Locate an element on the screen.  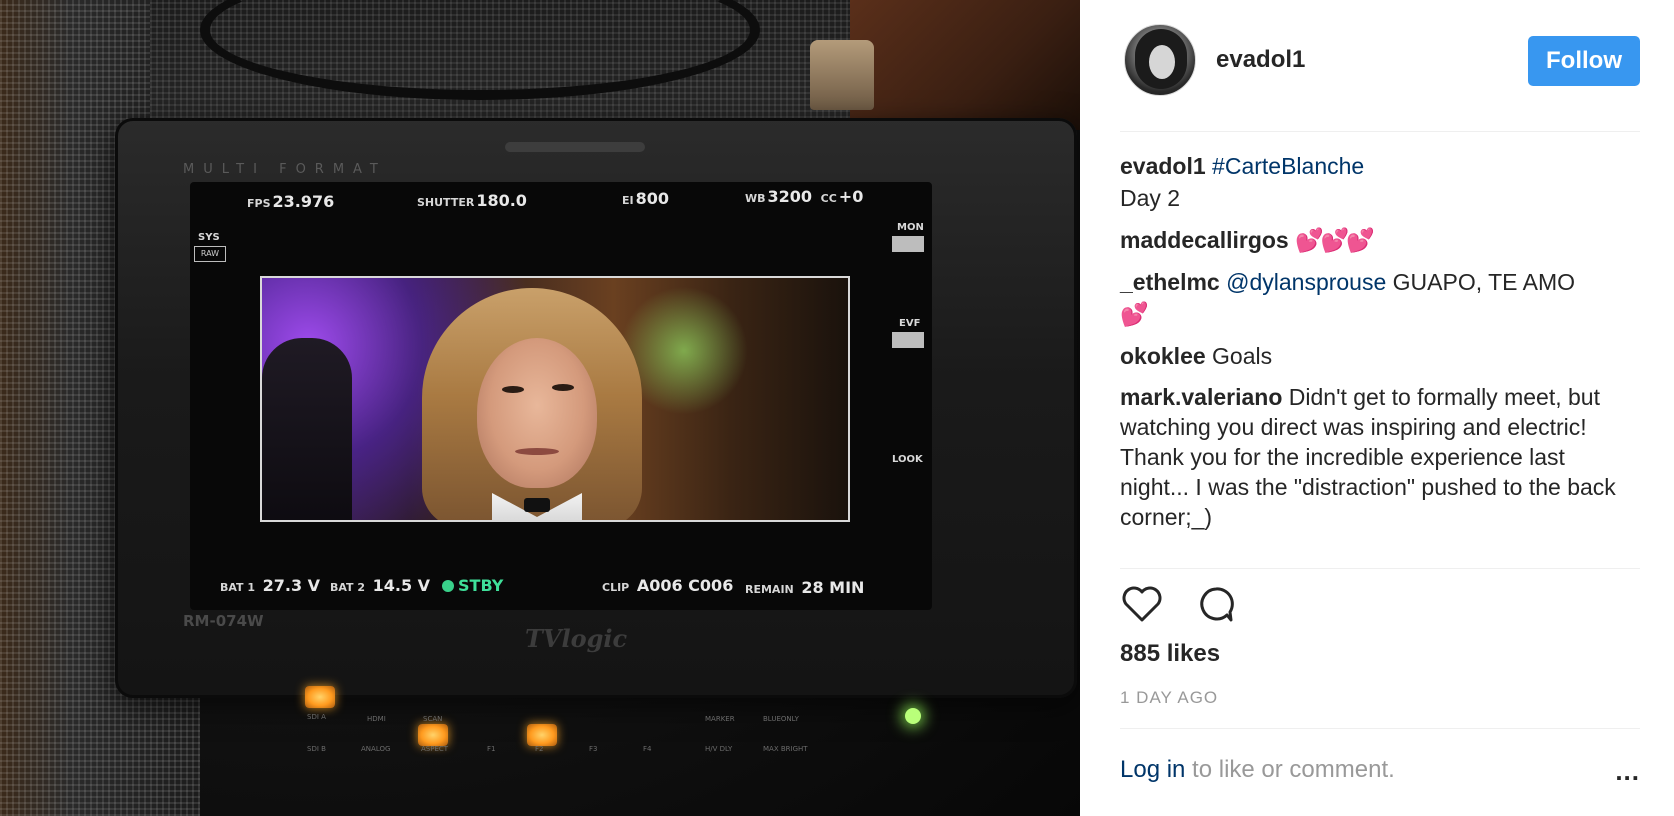
actor-eye-left is located at coordinates (513, 389).